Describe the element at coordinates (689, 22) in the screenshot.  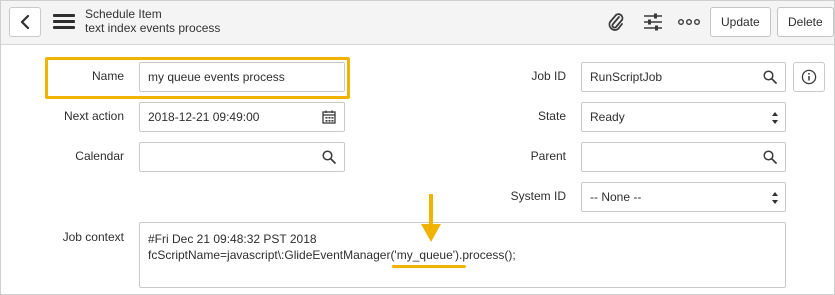
I see `more-options-icon` at that location.